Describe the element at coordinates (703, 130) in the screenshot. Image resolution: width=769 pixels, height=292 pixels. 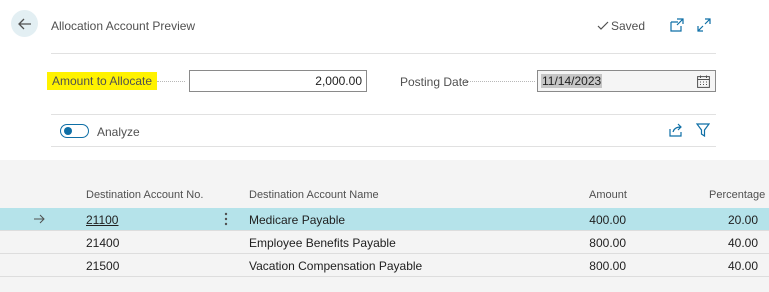
I see `filter-icon` at that location.